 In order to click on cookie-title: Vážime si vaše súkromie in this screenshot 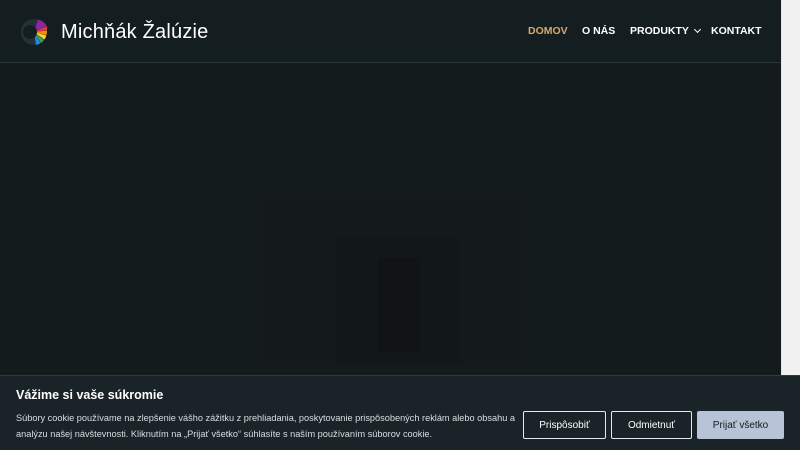, I will do `click(90, 395)`.